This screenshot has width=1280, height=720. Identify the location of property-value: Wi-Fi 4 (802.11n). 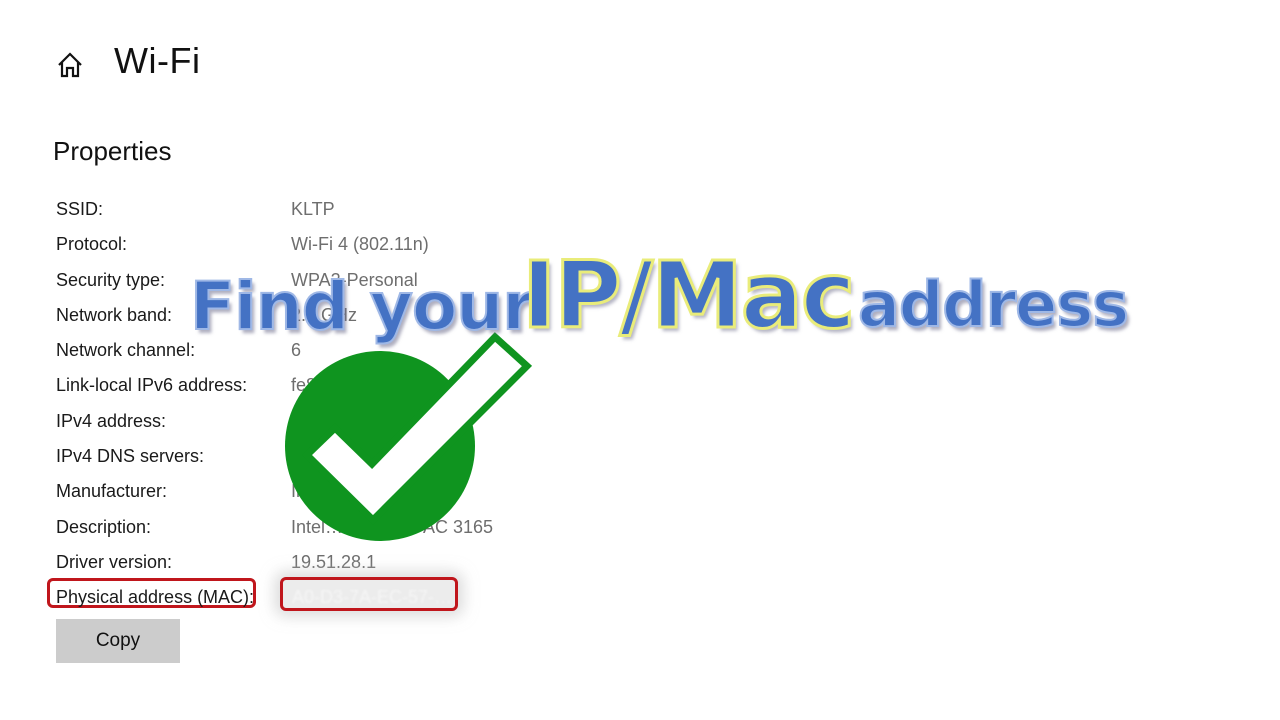
(360, 244).